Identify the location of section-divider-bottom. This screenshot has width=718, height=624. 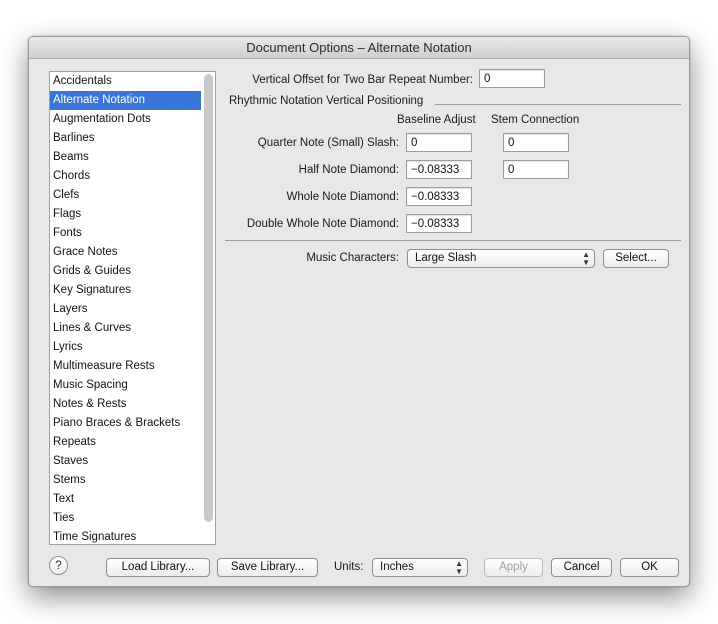
(453, 240).